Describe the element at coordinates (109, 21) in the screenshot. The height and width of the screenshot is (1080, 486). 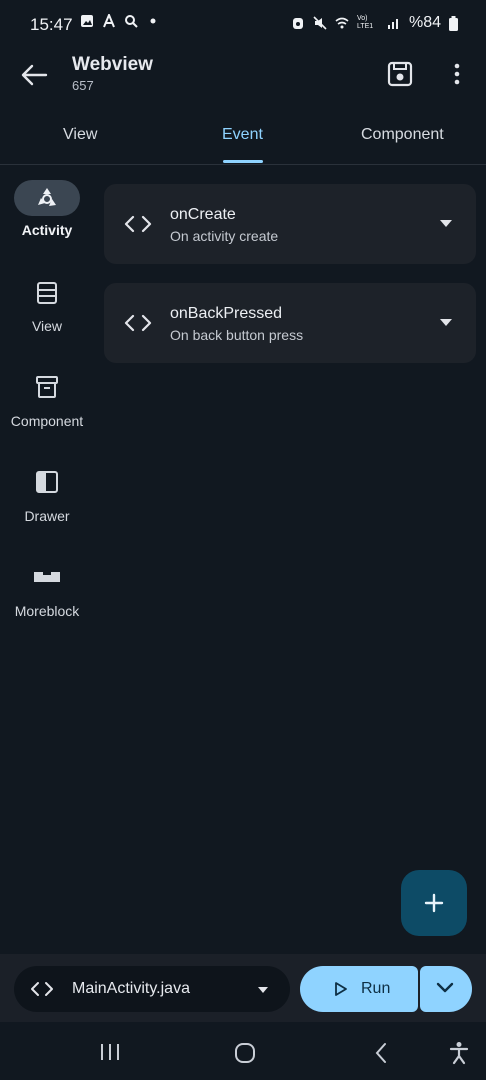
I see `font-a-icon` at that location.